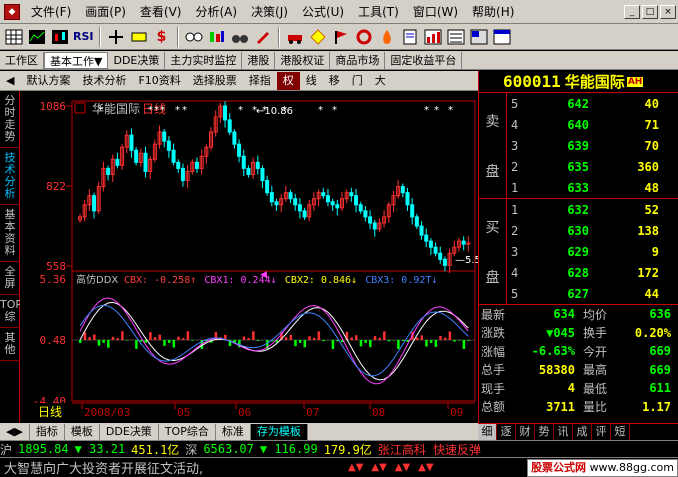 This screenshot has height=477, width=678. What do you see at coordinates (11, 311) in the screenshot?
I see `side-tab: TOP综` at bounding box center [11, 311].